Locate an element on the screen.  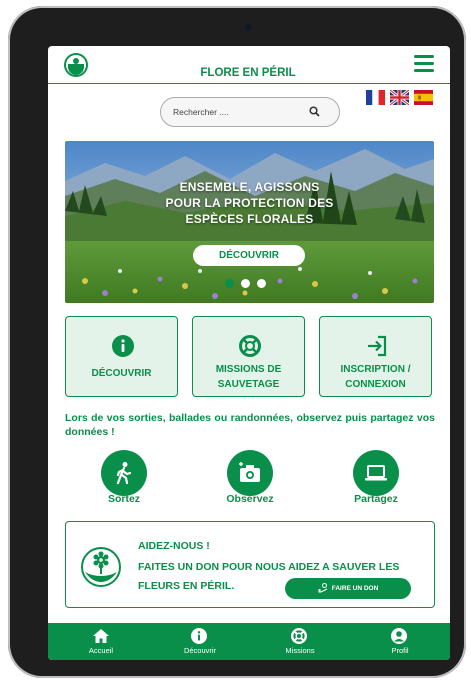
donate-button: FAIRE UN DON is located at coordinates (348, 588).